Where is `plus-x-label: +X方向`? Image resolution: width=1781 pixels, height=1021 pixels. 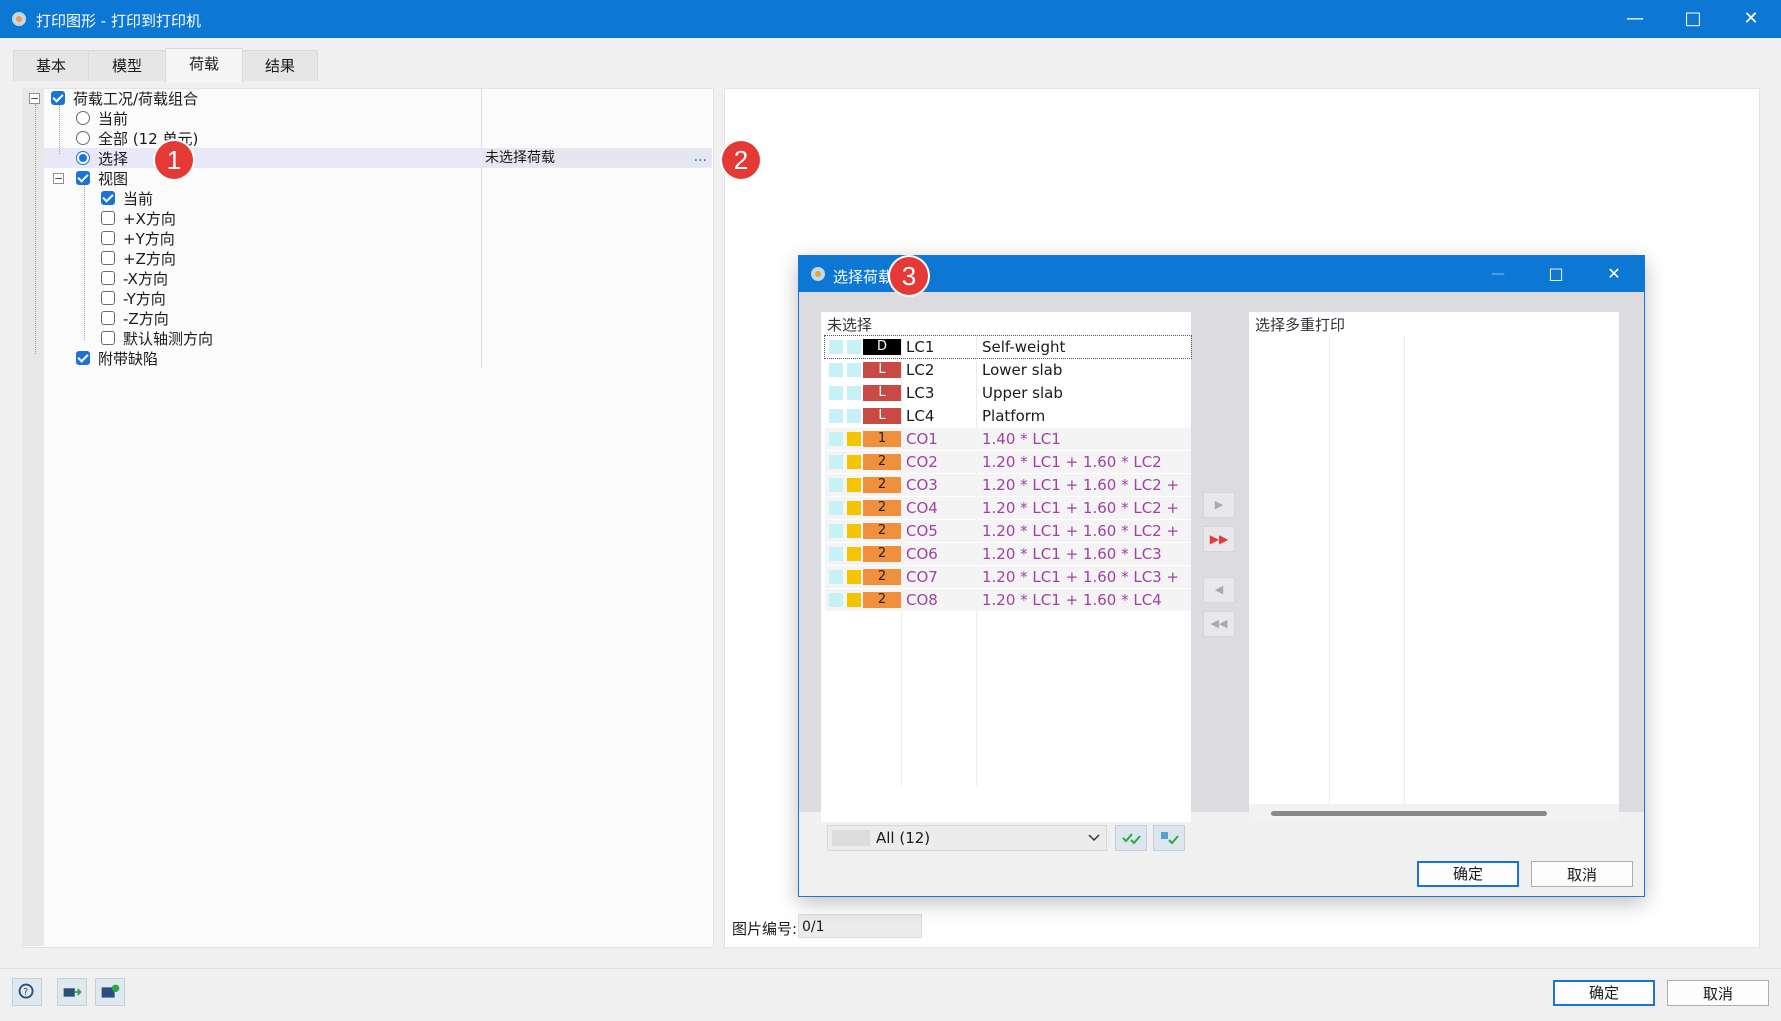
plus-x-label: +X方向 is located at coordinates (149, 219).